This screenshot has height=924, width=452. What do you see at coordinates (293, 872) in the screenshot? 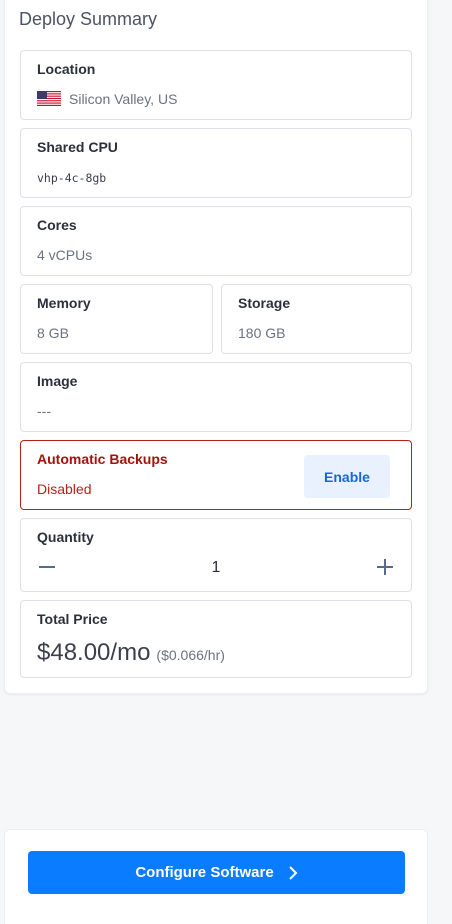
I see `chevron-right-icon` at bounding box center [293, 872].